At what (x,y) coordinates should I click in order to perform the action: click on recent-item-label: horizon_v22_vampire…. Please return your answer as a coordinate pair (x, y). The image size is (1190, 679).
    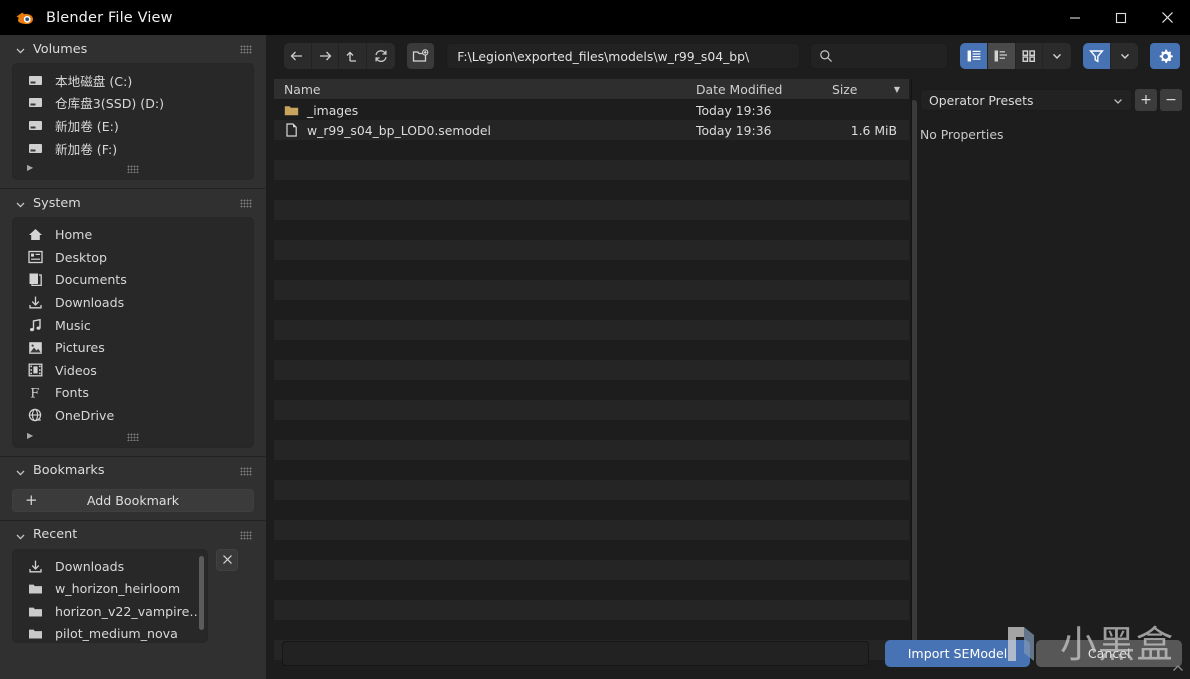
    Looking at the image, I should click on (128, 611).